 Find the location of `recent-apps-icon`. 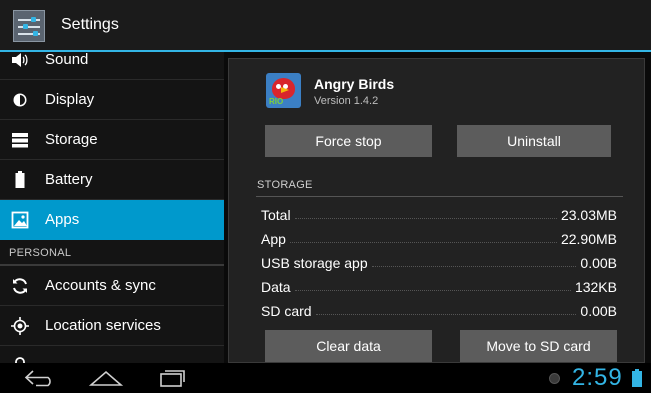

recent-apps-icon is located at coordinates (172, 378).